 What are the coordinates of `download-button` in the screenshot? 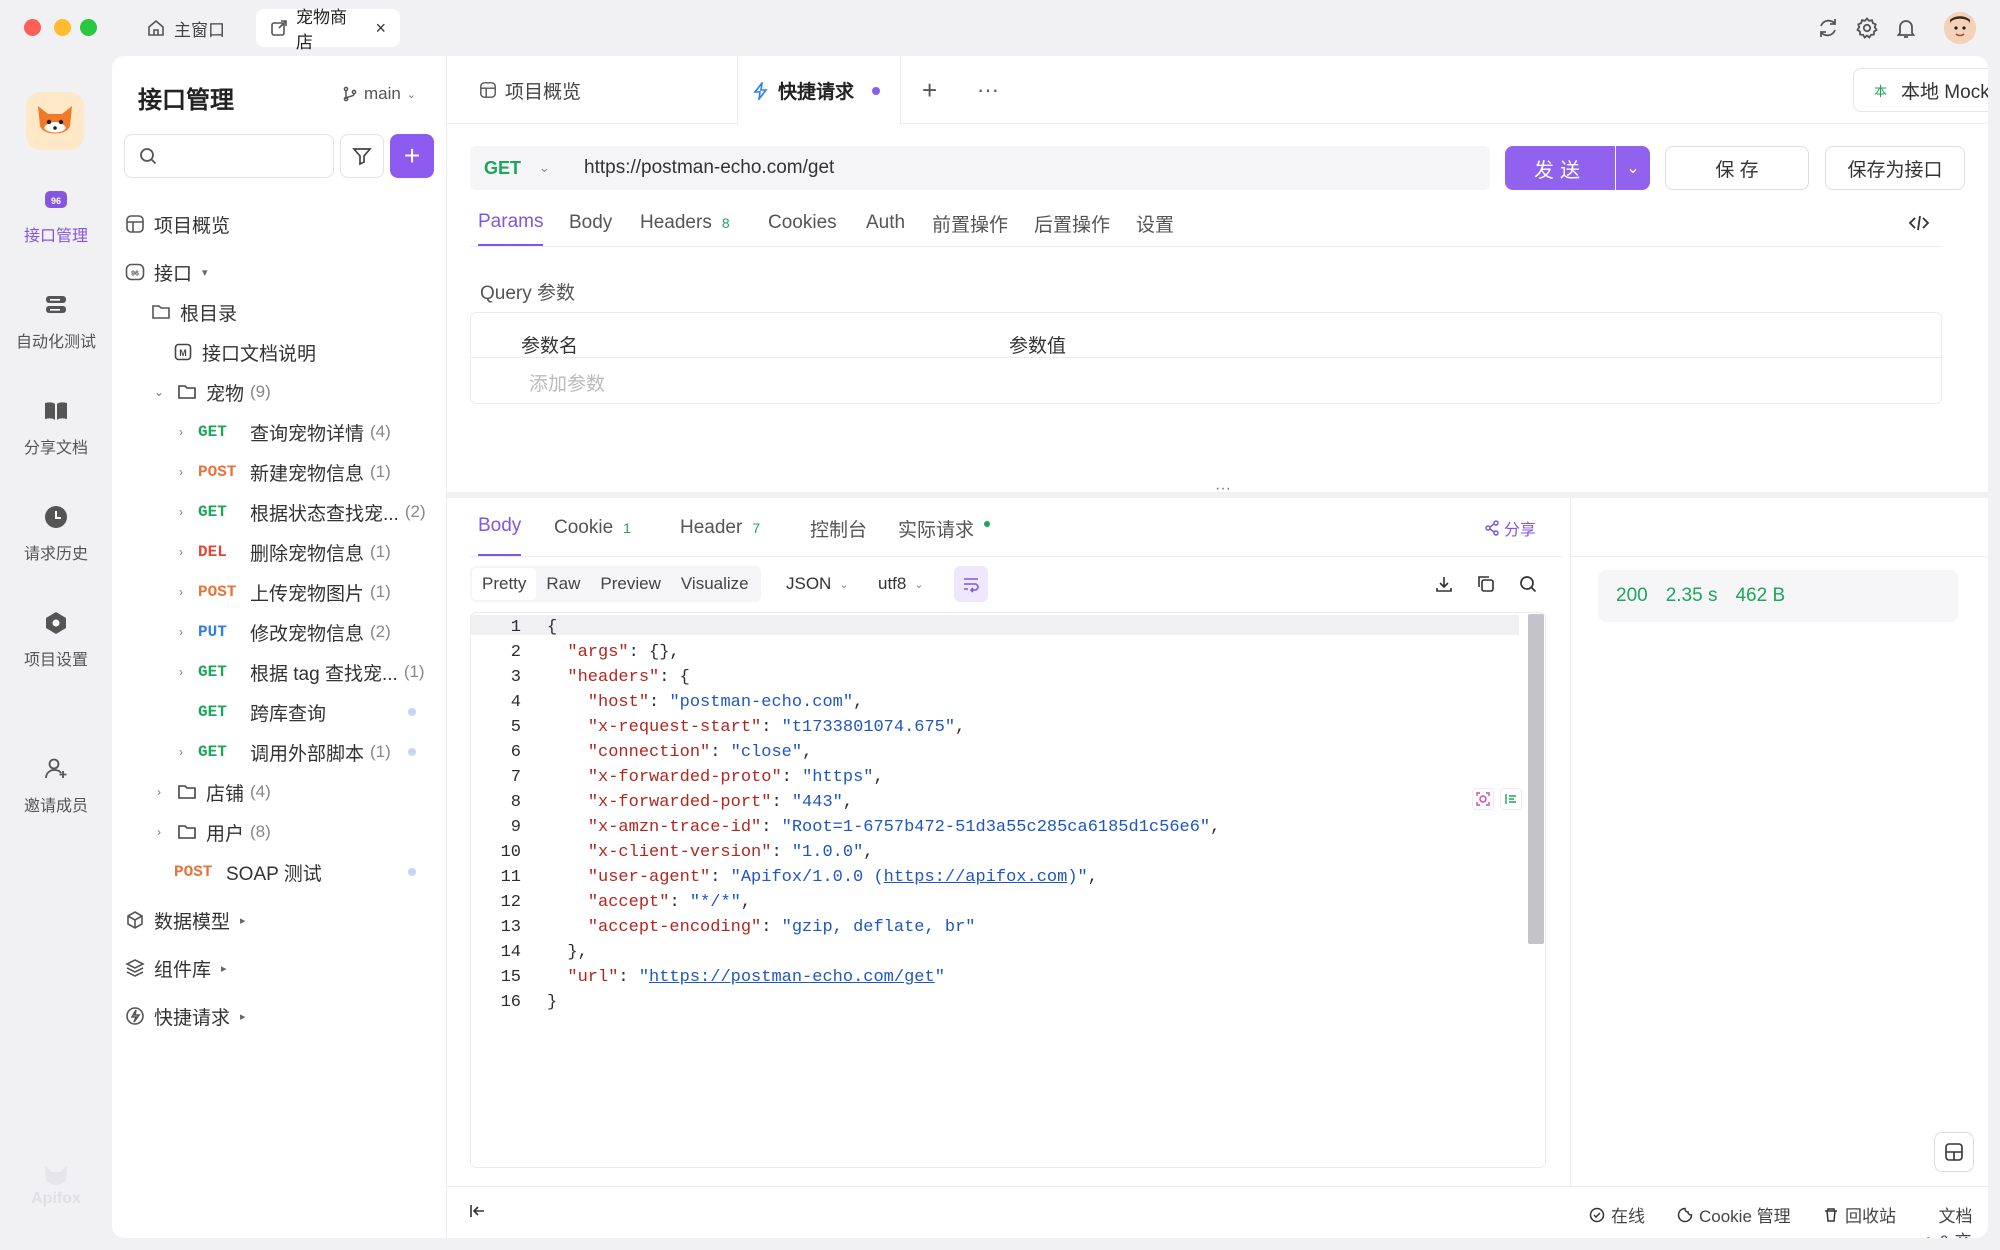 It's located at (1444, 584).